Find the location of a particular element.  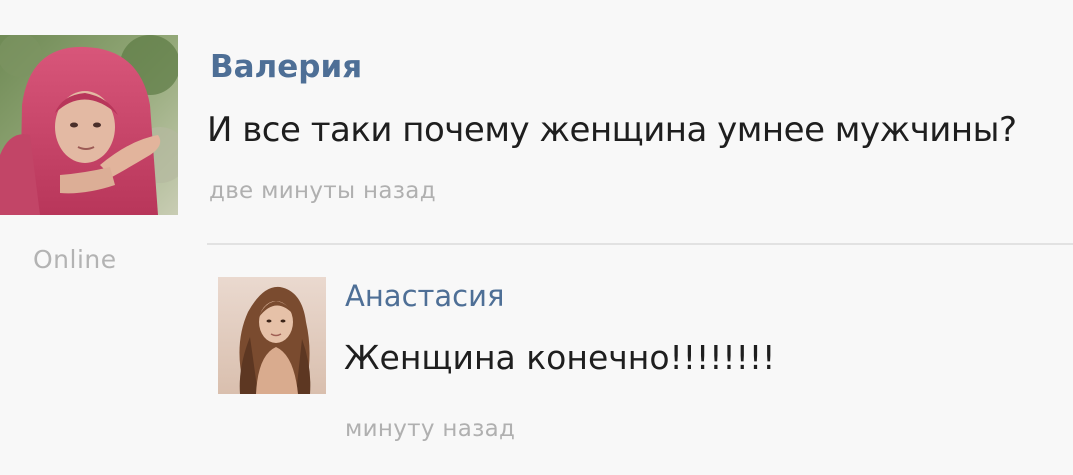

post-text: И все таки почему женщина умнее мужчины? is located at coordinates (612, 130).